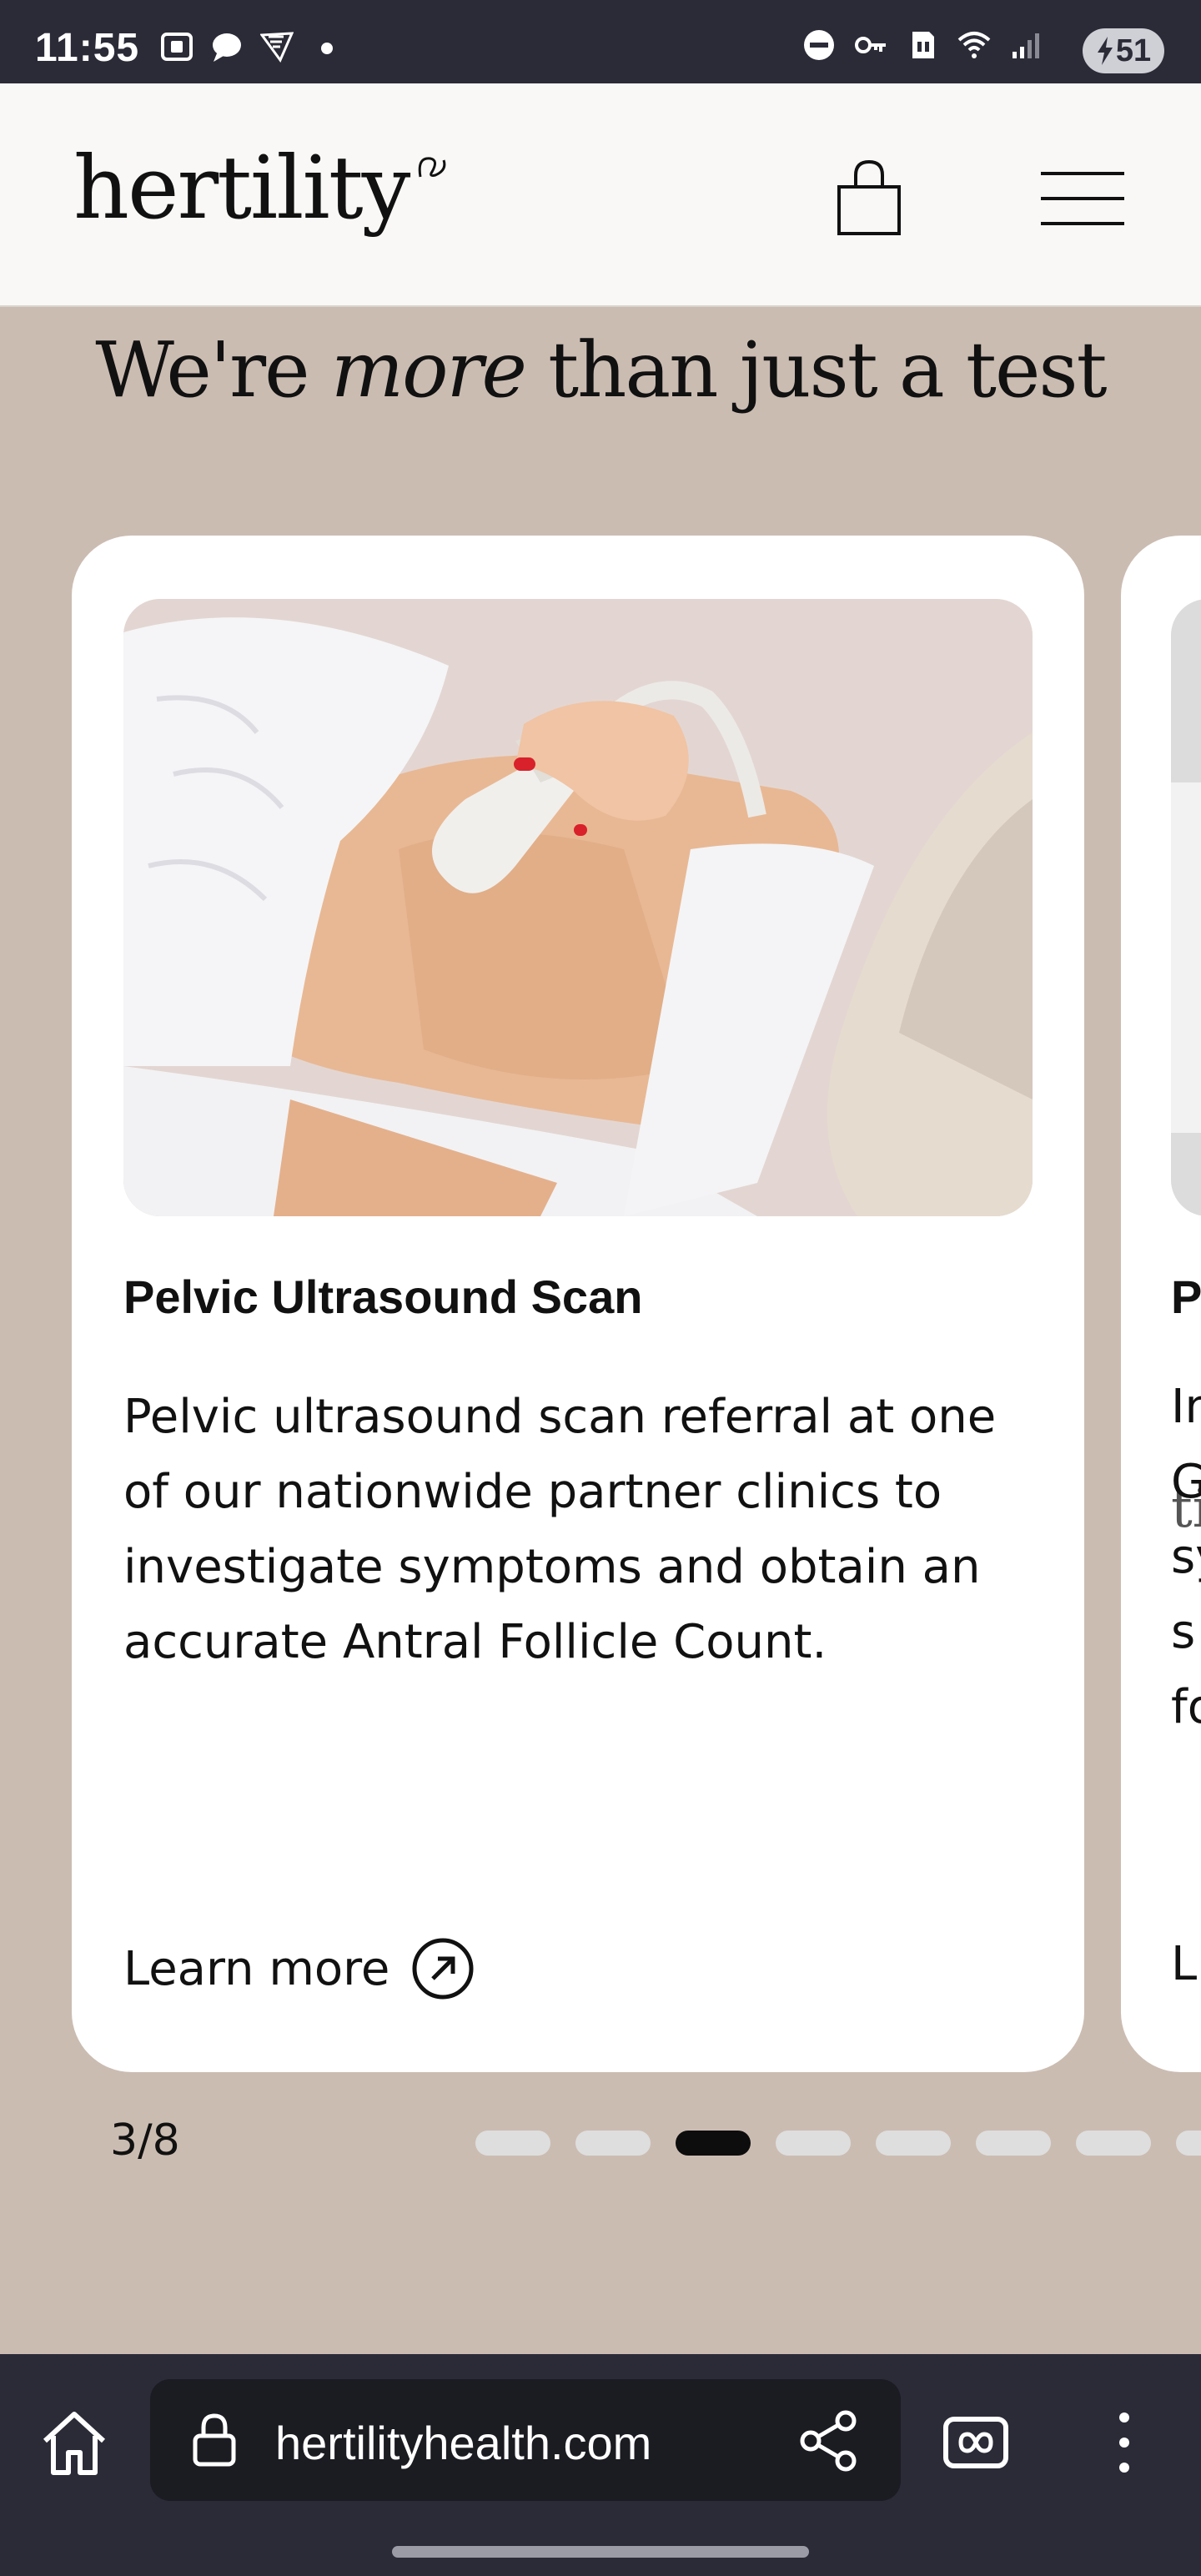  Describe the element at coordinates (1186, 1296) in the screenshot. I see `next-card-title: P` at that location.